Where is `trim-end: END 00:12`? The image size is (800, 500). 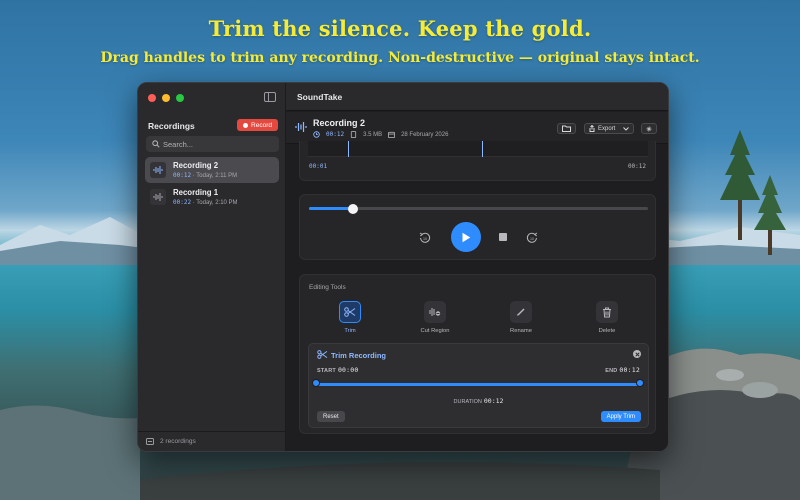 trim-end: END 00:12 is located at coordinates (622, 370).